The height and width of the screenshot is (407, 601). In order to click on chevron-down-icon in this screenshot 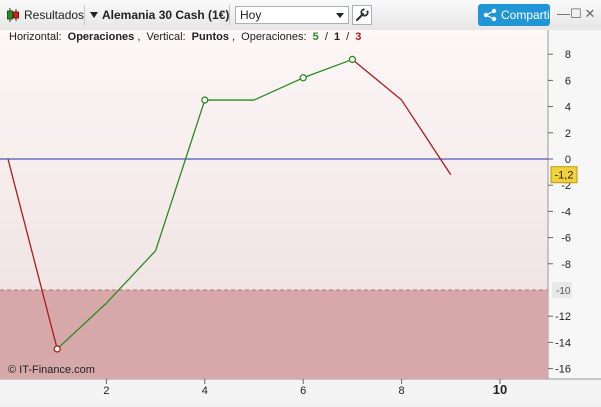, I will do `click(340, 15)`.